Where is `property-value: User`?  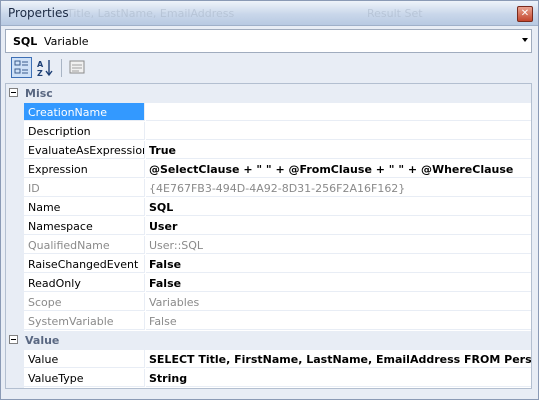
property-value: User is located at coordinates (338, 226).